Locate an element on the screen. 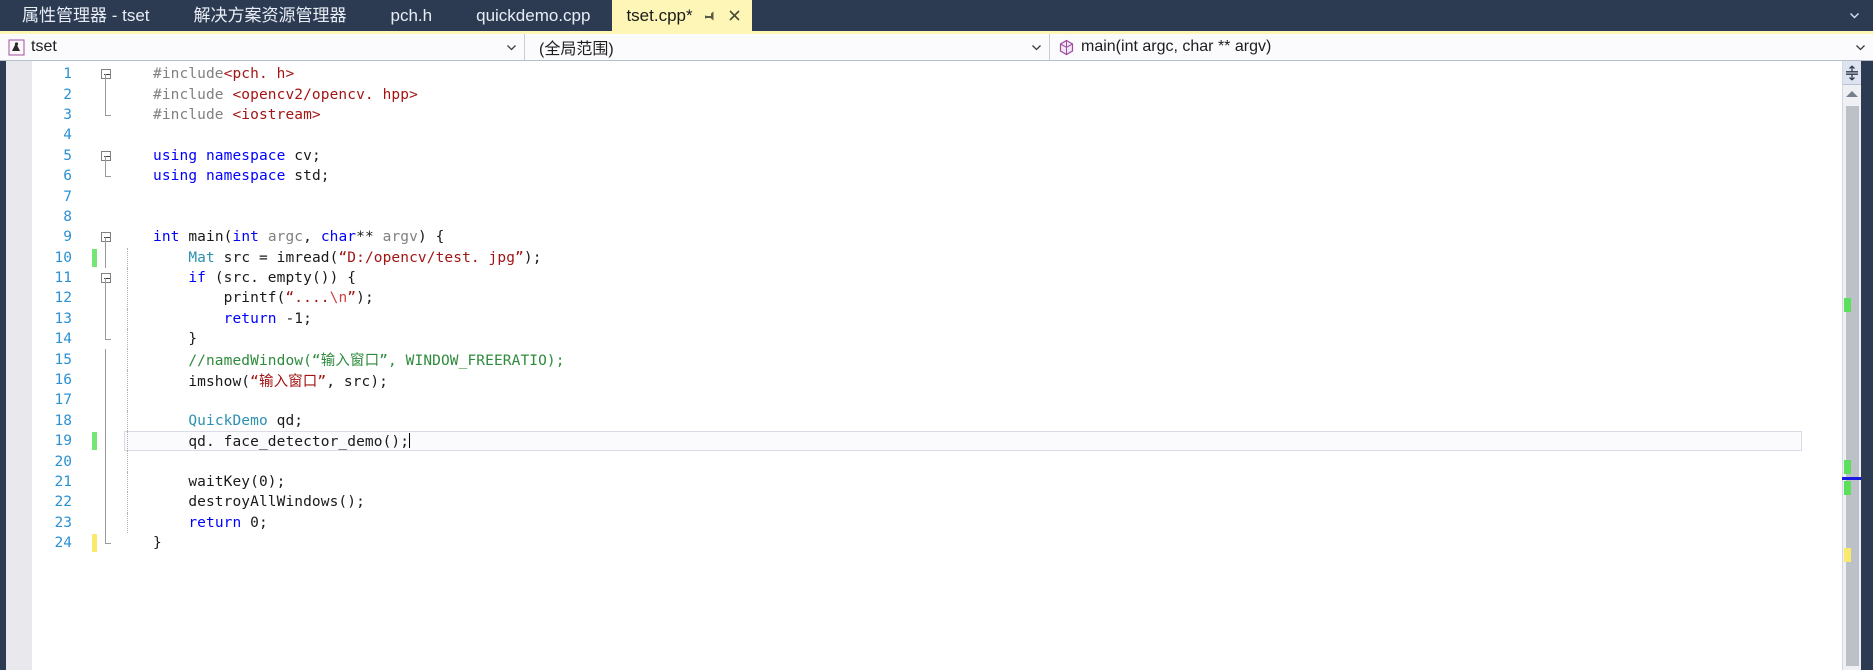 This screenshot has height=670, width=1873. vertical-scrollbar is located at coordinates (1851, 365).